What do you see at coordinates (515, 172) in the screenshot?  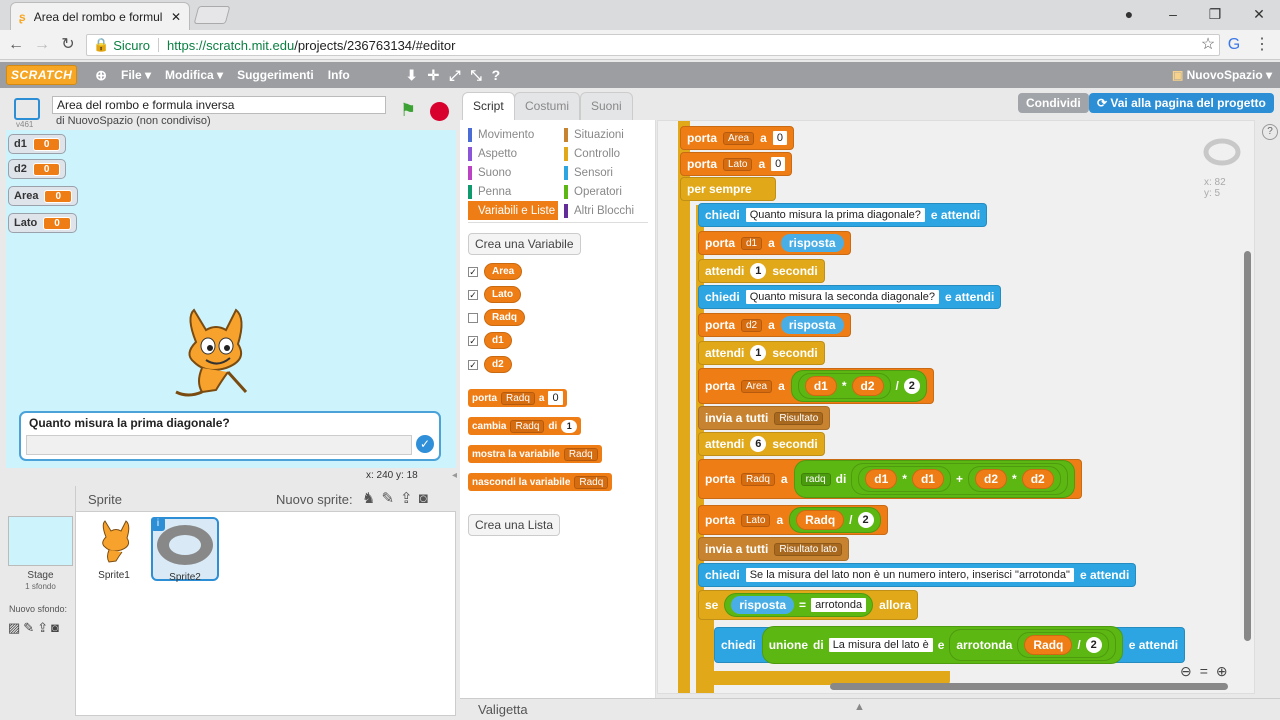 I see `category-suono: Suono` at bounding box center [515, 172].